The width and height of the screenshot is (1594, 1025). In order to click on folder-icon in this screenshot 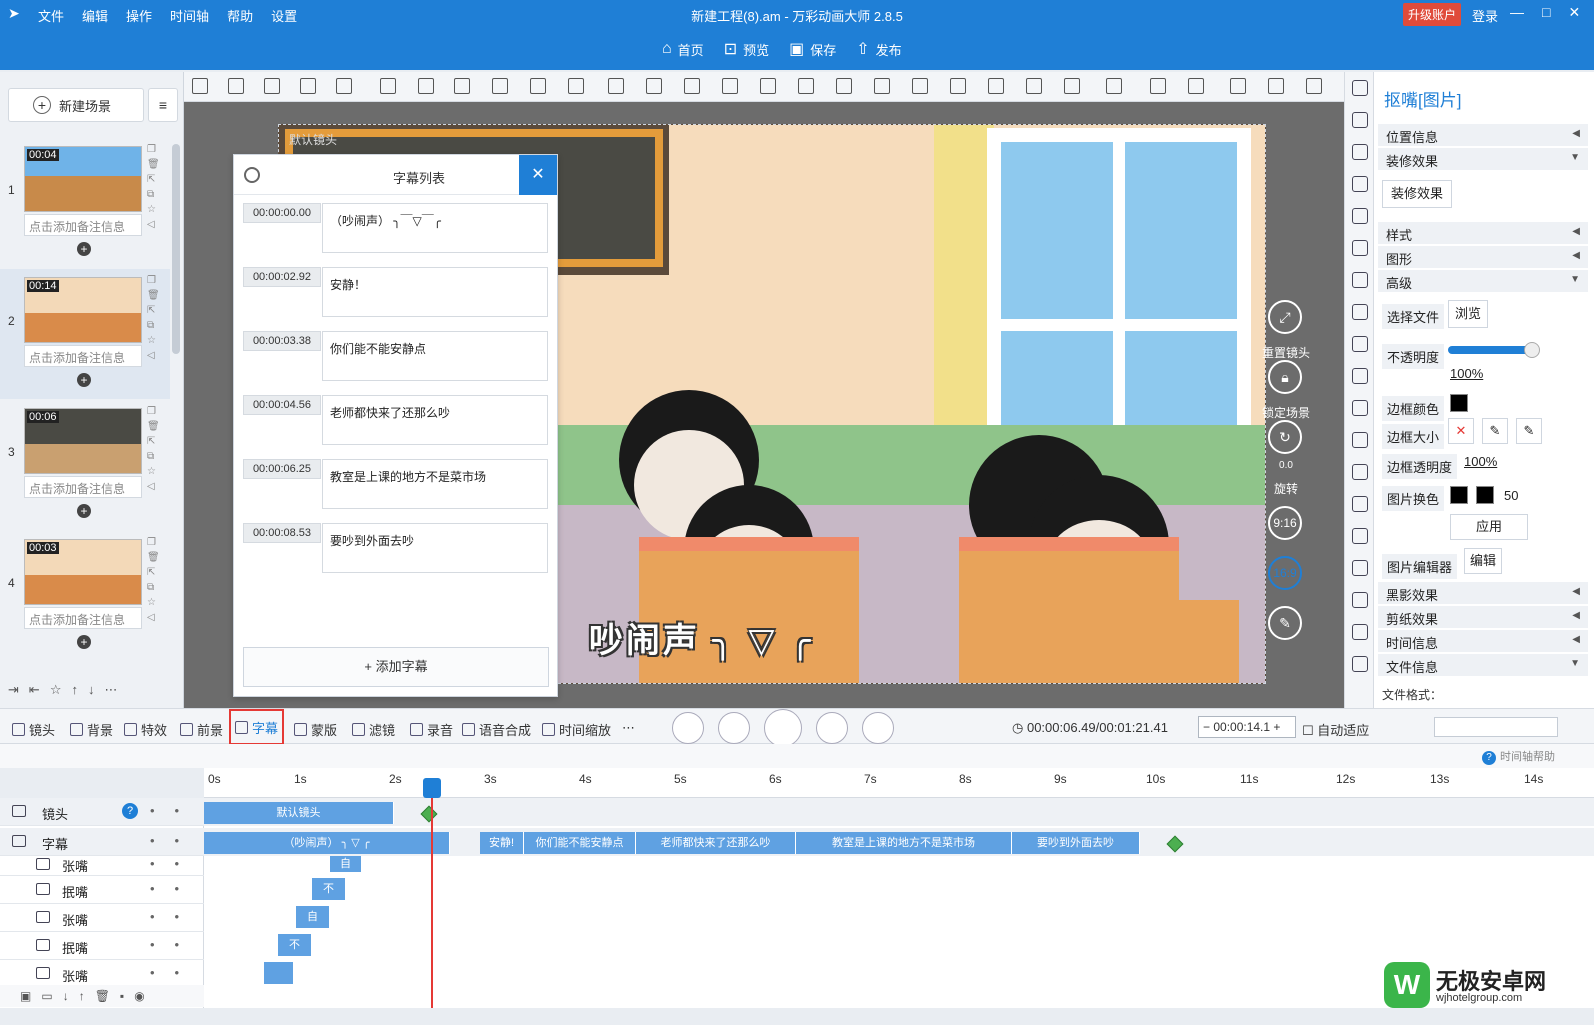, I will do `click(1360, 440)`.